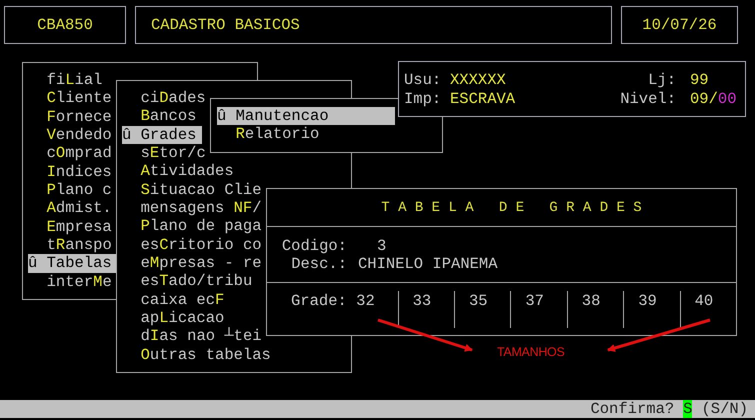  I want to click on size-value: 32, so click(365, 301).